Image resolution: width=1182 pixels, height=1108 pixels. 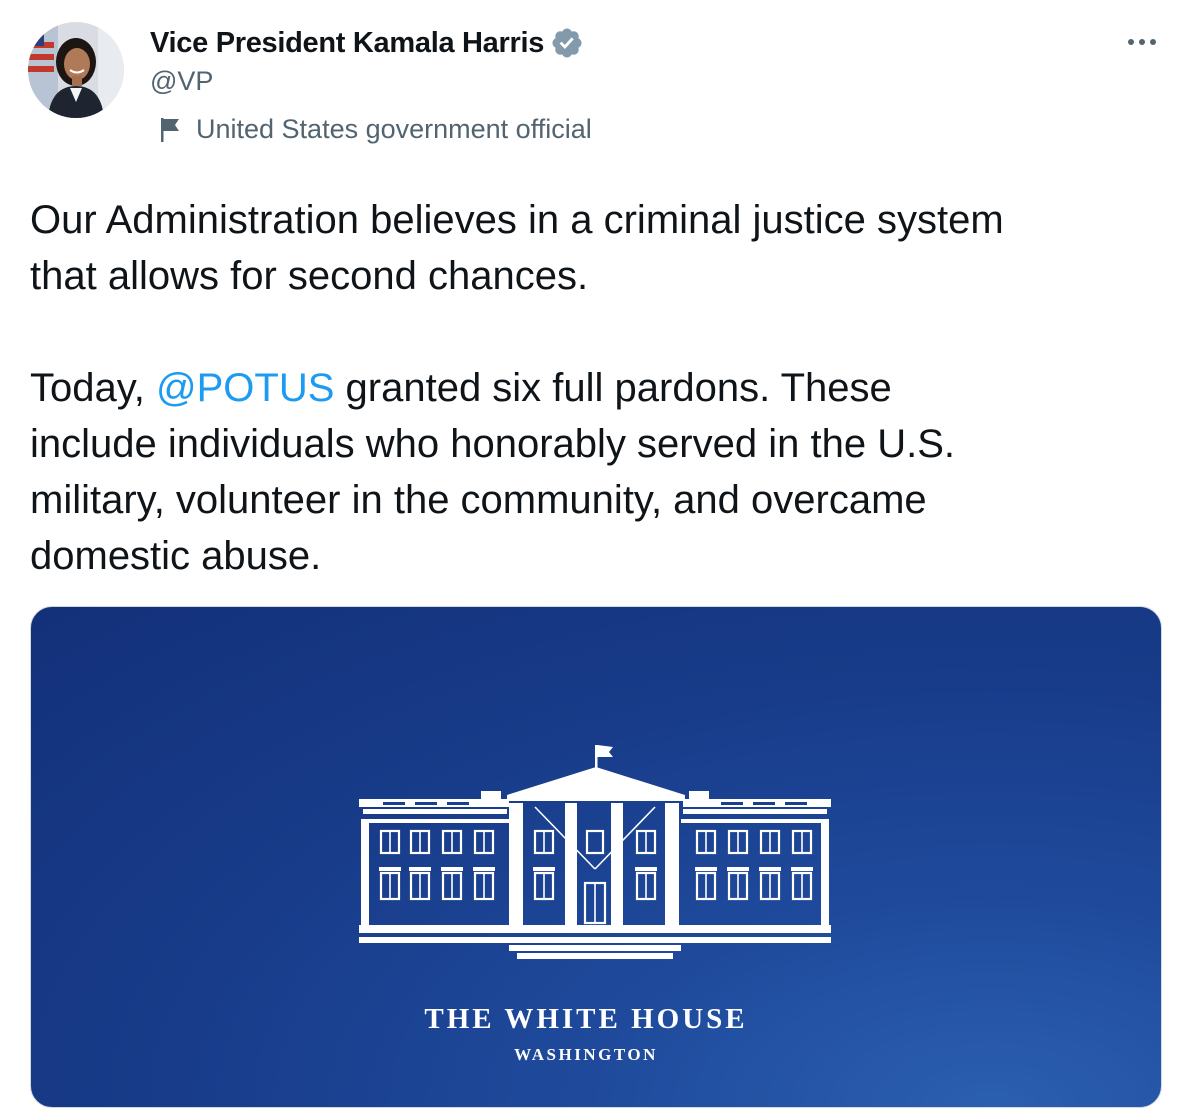 I want to click on author-display-name: Vice President Kamala Harris, so click(x=367, y=43).